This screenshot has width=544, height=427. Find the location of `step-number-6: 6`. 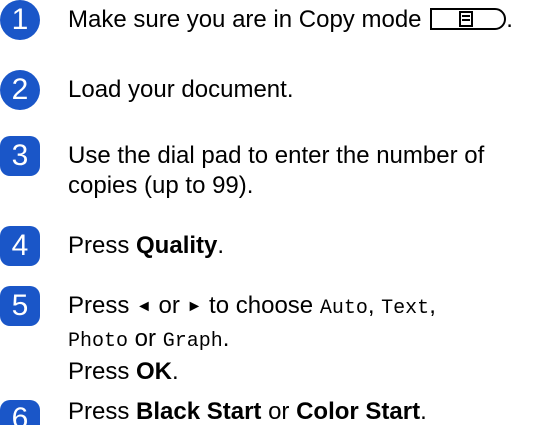

step-number-6: 6 is located at coordinates (20, 412).